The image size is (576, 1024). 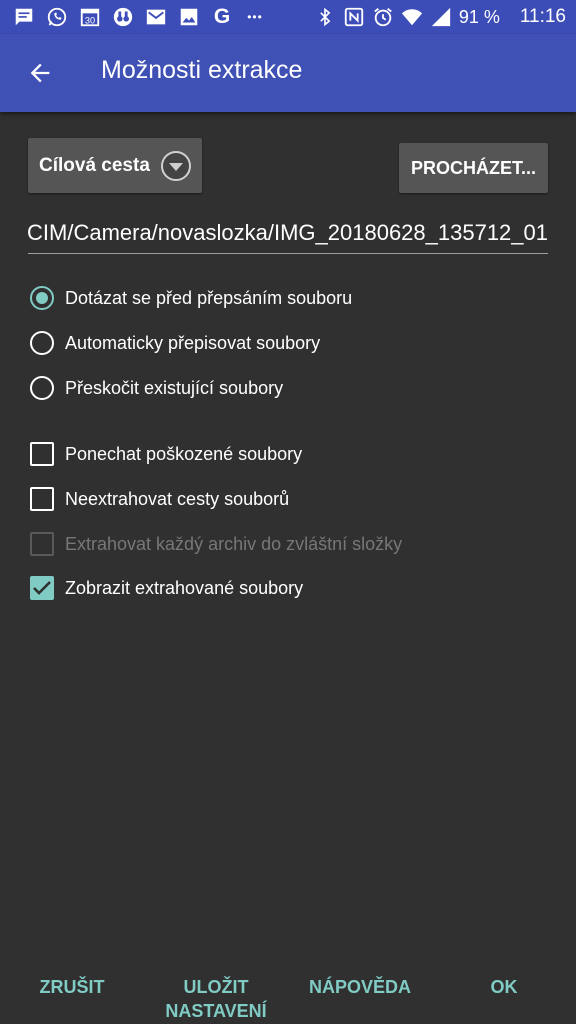 I want to click on help-button: NÁPOVĚDA, so click(x=360, y=987).